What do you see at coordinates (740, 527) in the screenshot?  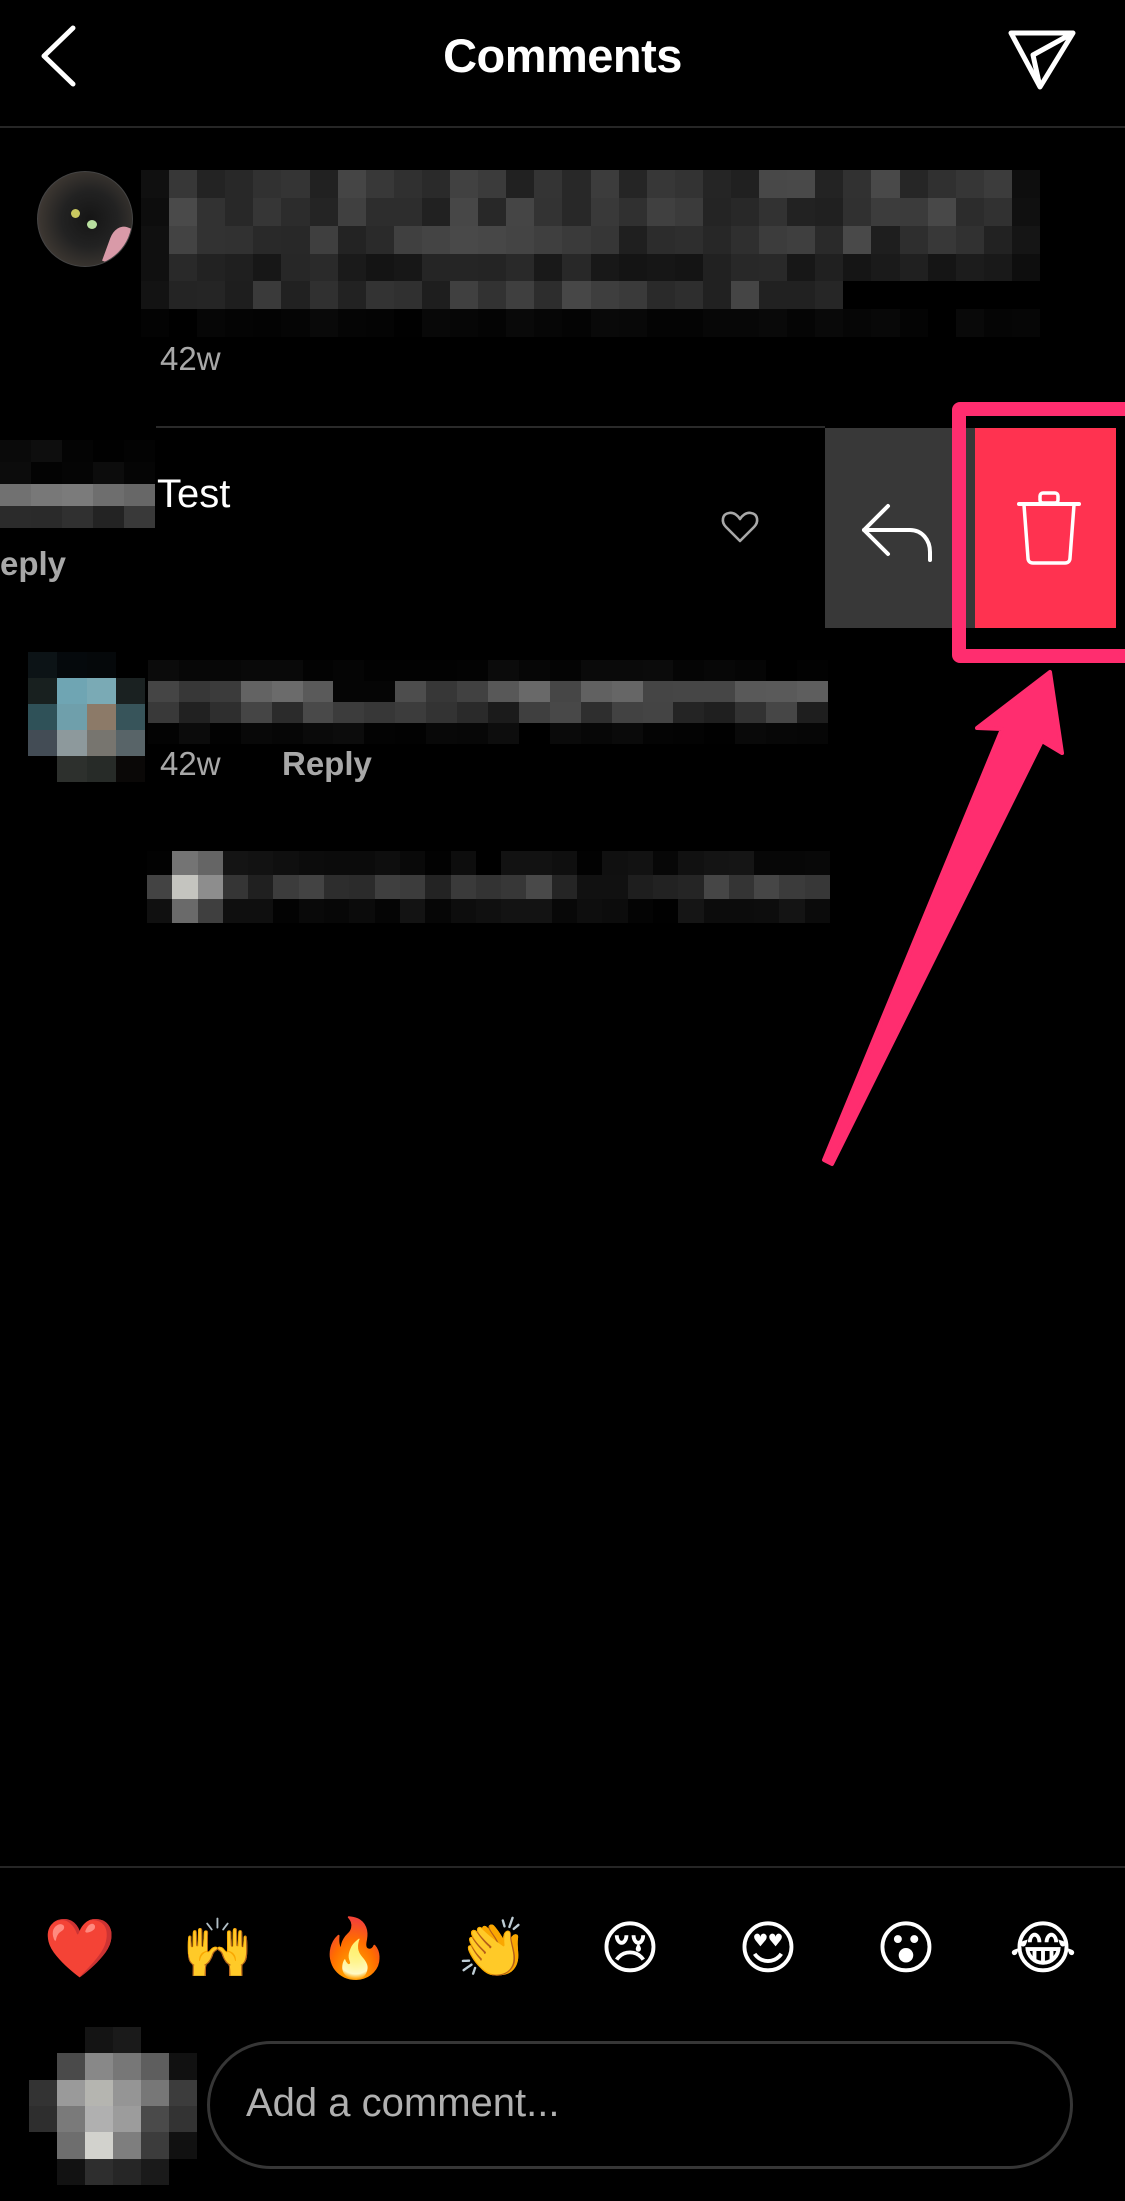 I see `heart-outline-icon` at bounding box center [740, 527].